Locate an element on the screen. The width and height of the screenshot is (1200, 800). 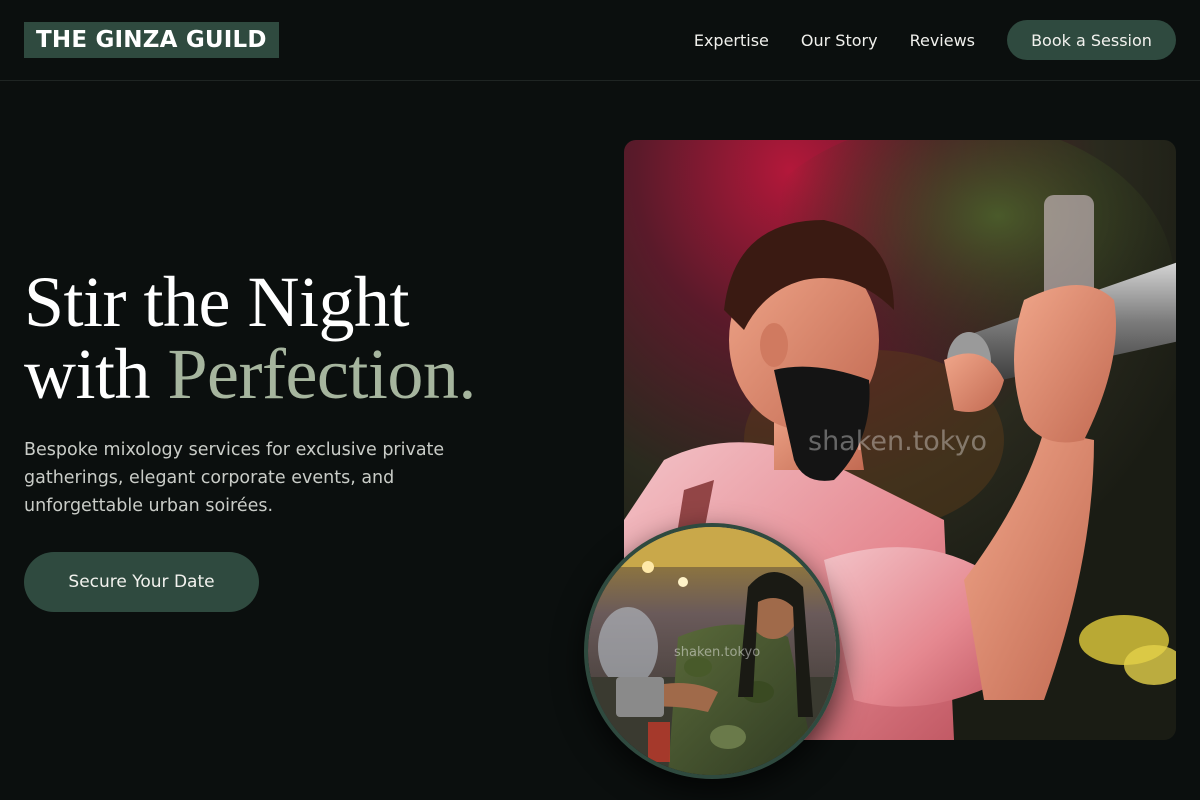
hero-title: Stir the Night with Perfection. is located at coordinates (304, 338).